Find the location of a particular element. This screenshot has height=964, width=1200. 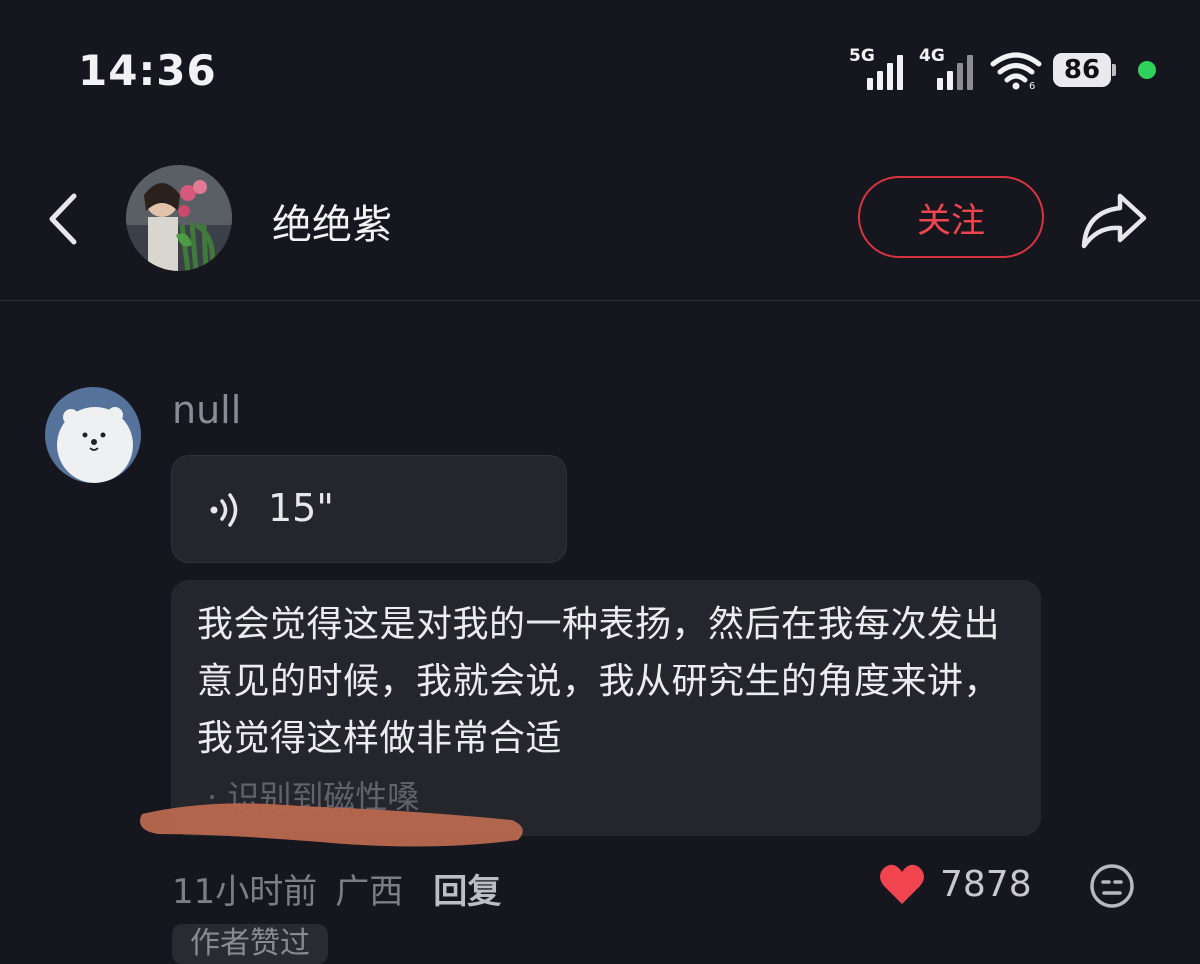

comment-location: 广西 is located at coordinates (369, 892).